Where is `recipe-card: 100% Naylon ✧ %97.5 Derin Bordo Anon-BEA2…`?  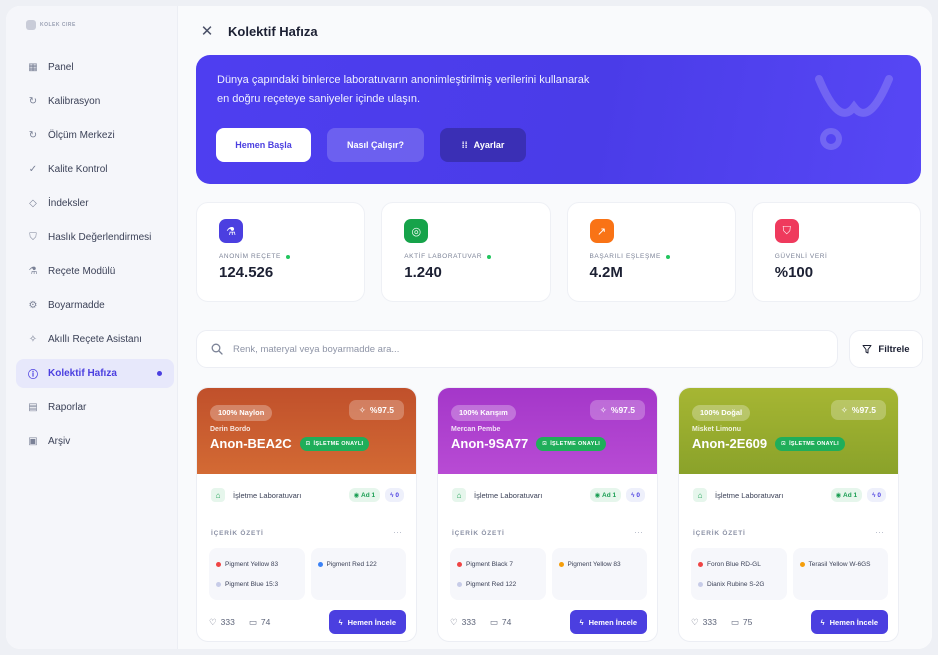
recipe-card: 100% Naylon ✧ %97.5 Derin Bordo Anon-BEA2… is located at coordinates (306, 514).